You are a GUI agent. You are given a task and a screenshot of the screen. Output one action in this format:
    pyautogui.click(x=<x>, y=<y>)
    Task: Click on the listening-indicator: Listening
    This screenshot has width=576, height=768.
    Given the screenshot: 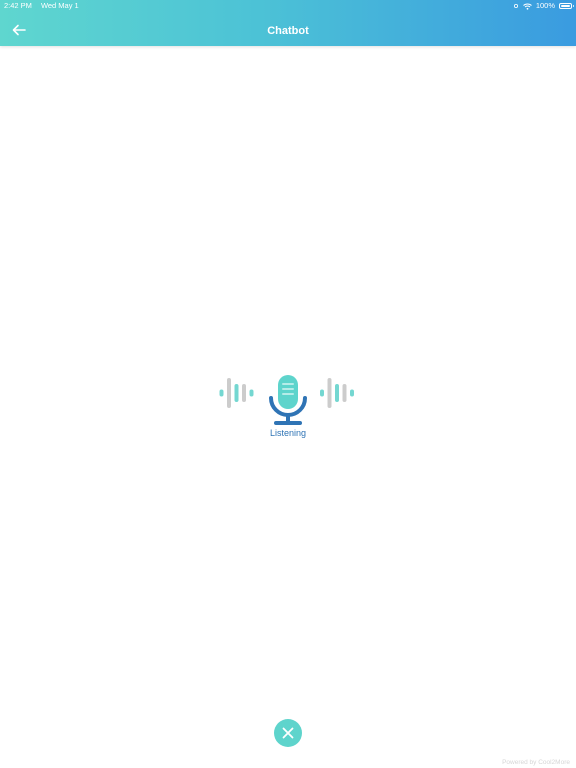 What is the action you would take?
    pyautogui.click(x=288, y=407)
    